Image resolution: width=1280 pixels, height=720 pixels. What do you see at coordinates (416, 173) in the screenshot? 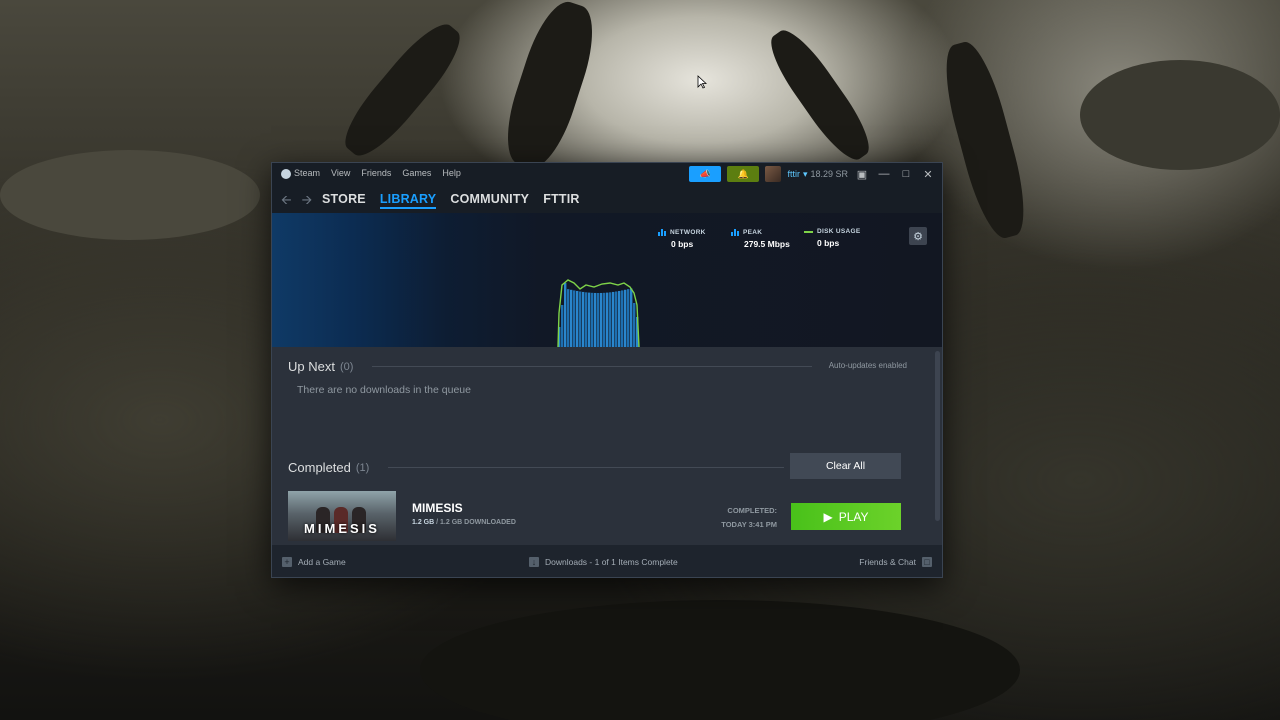
I see `menu-item-games: Games` at bounding box center [416, 173].